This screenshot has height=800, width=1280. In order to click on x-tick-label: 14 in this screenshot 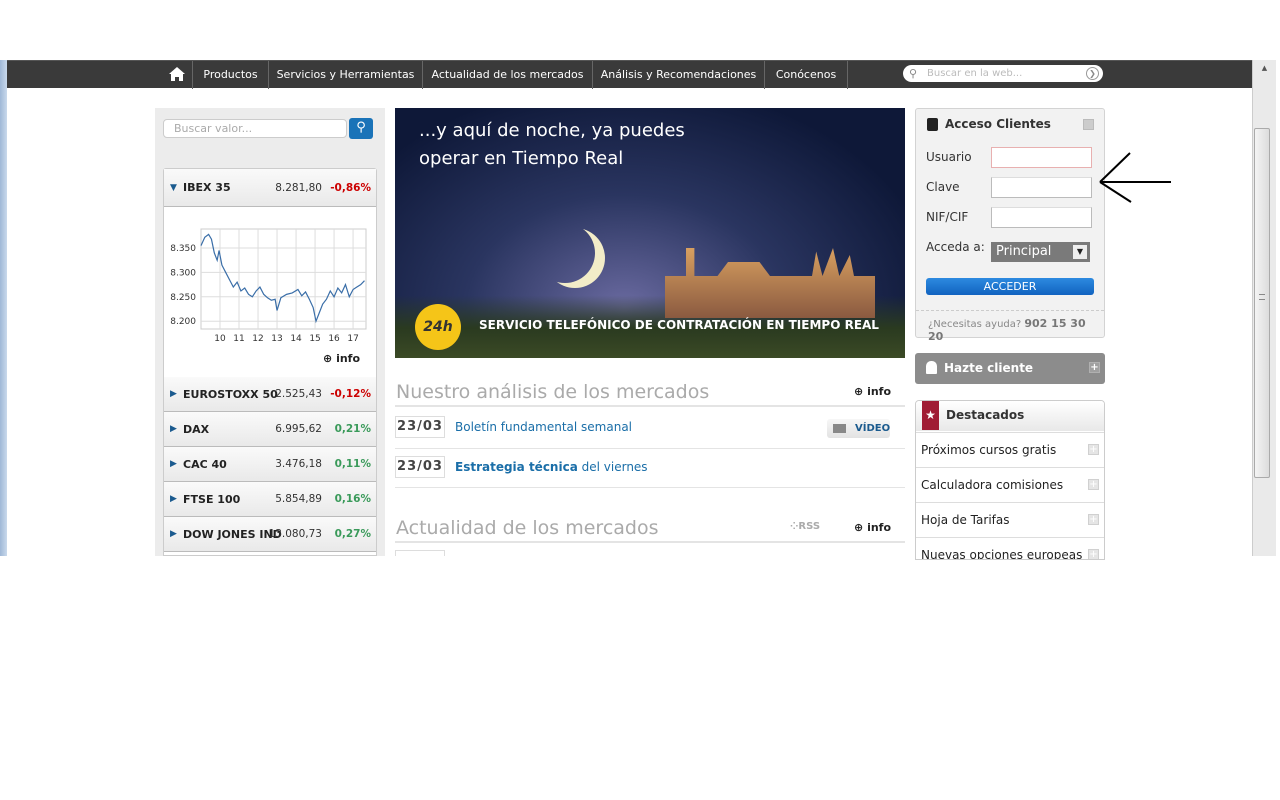, I will do `click(296, 339)`.